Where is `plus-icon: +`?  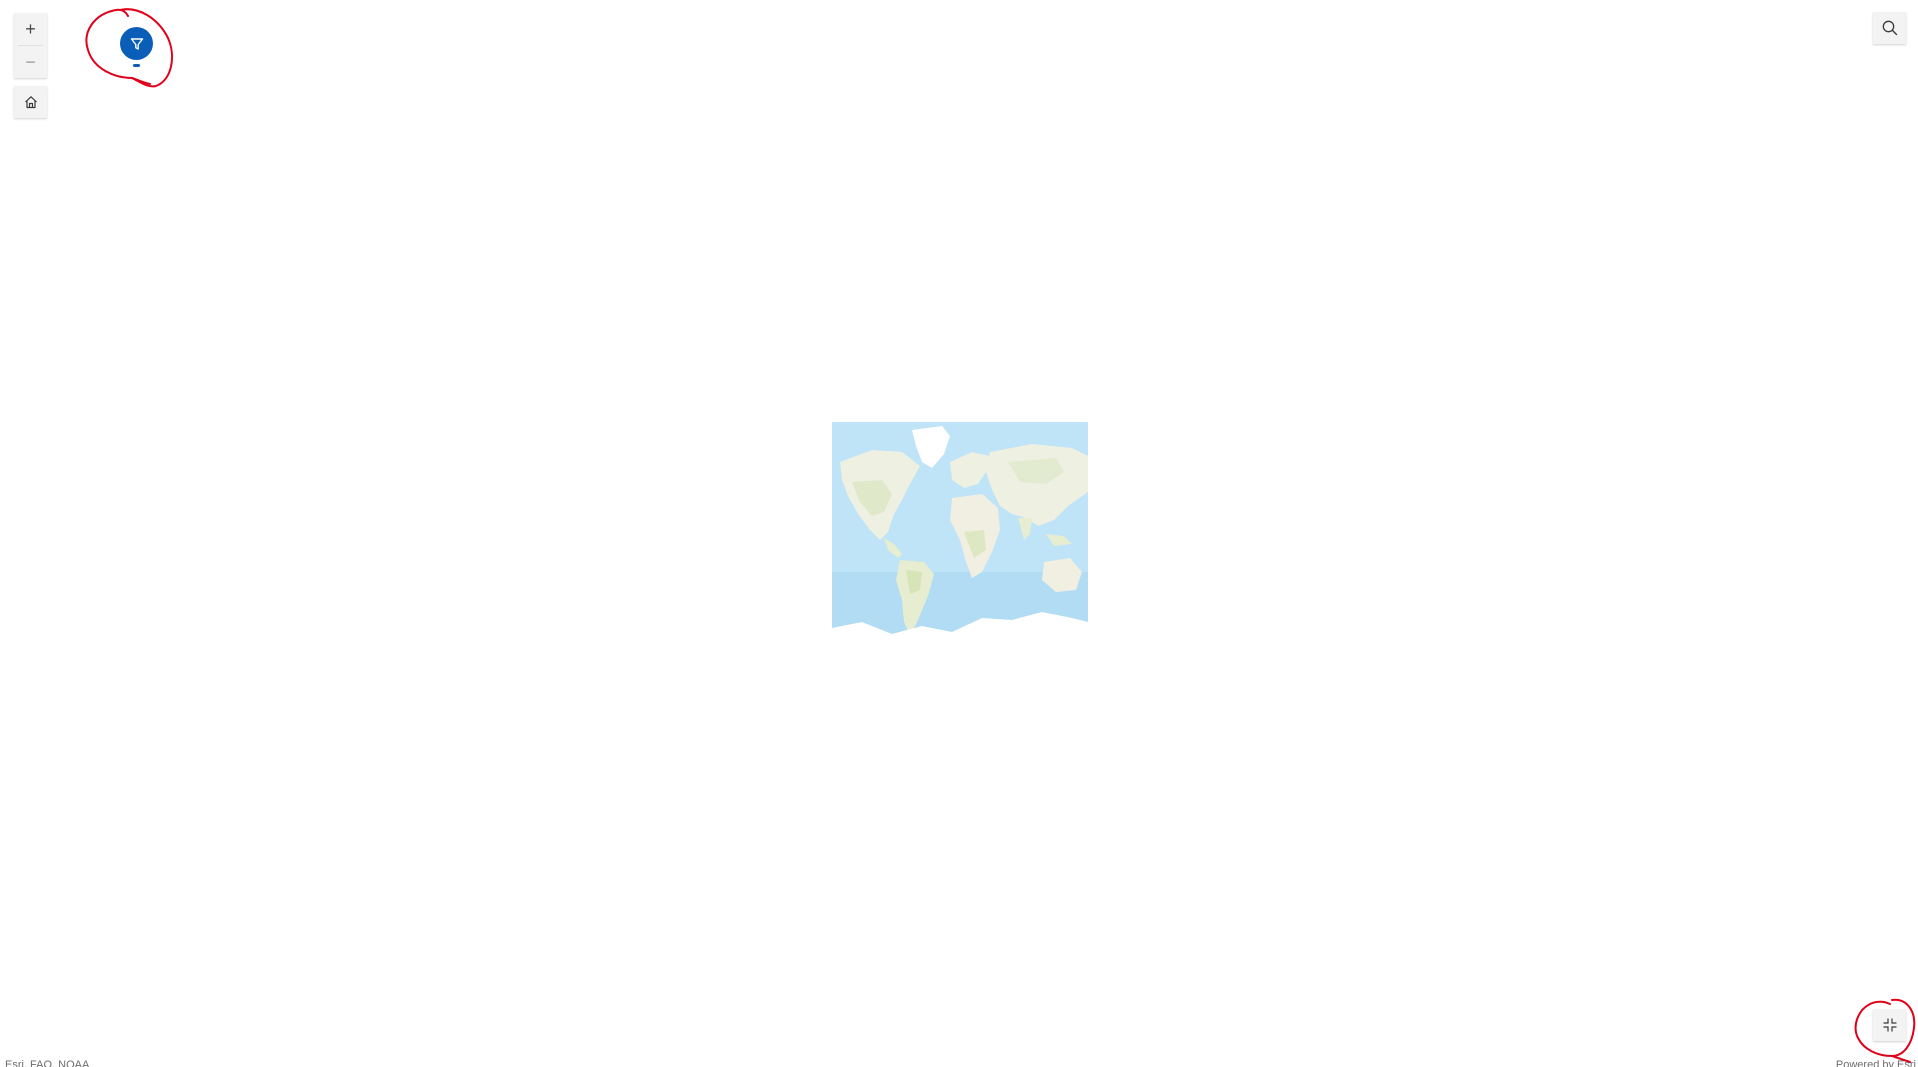
plus-icon: + is located at coordinates (30, 29).